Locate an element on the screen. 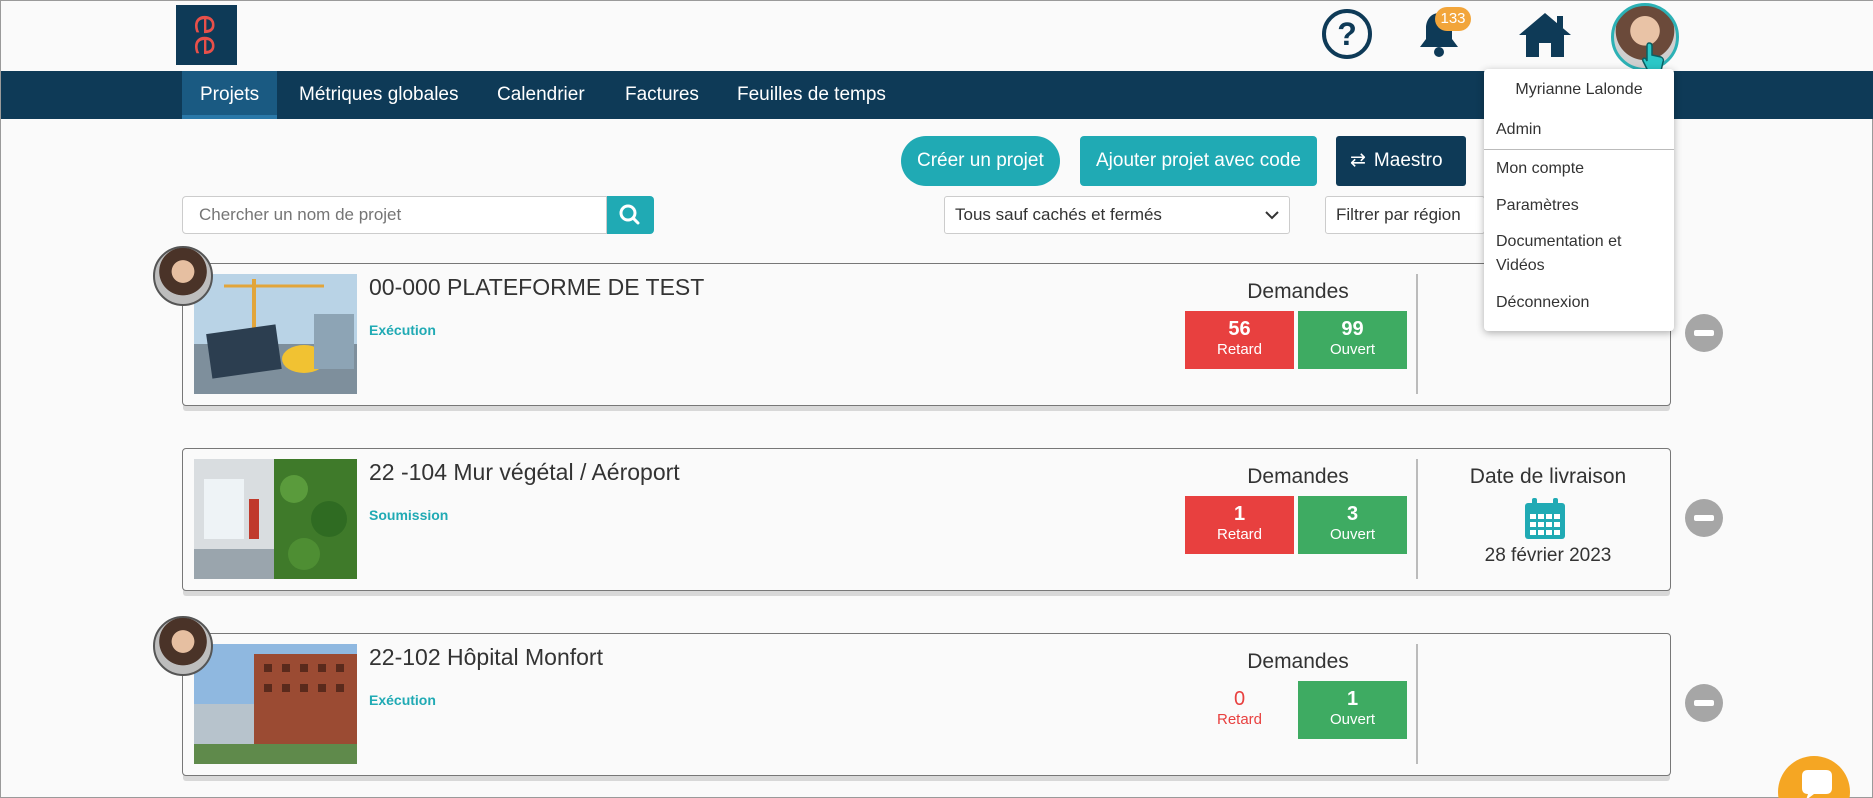 This screenshot has height=798, width=1873. maestro-label: Maestro is located at coordinates (1408, 160).